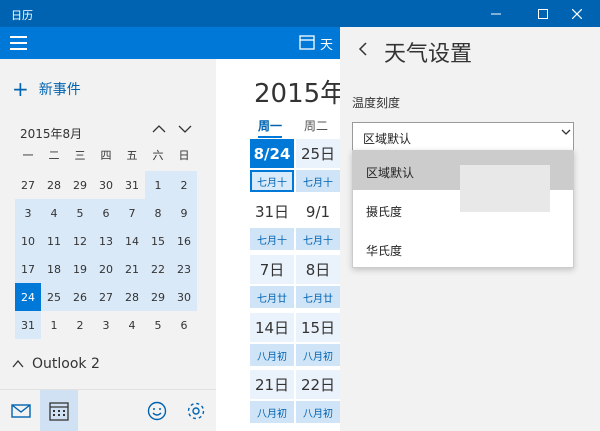 This screenshot has width=600, height=431. What do you see at coordinates (318, 327) in the screenshot?
I see `day-cell-date: 15日` at bounding box center [318, 327].